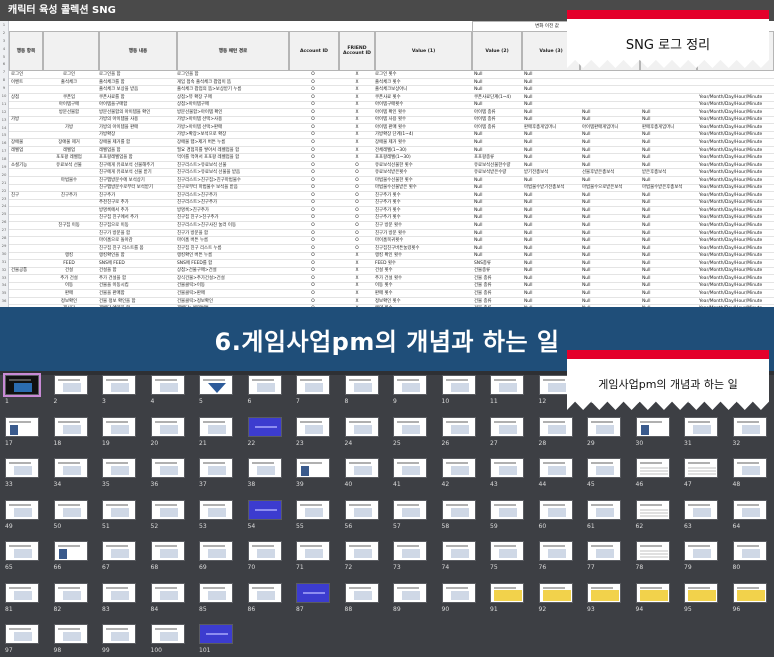 The width and height of the screenshot is (774, 657). Describe the element at coordinates (542, 609) in the screenshot. I see `slide-number: 92` at that location.